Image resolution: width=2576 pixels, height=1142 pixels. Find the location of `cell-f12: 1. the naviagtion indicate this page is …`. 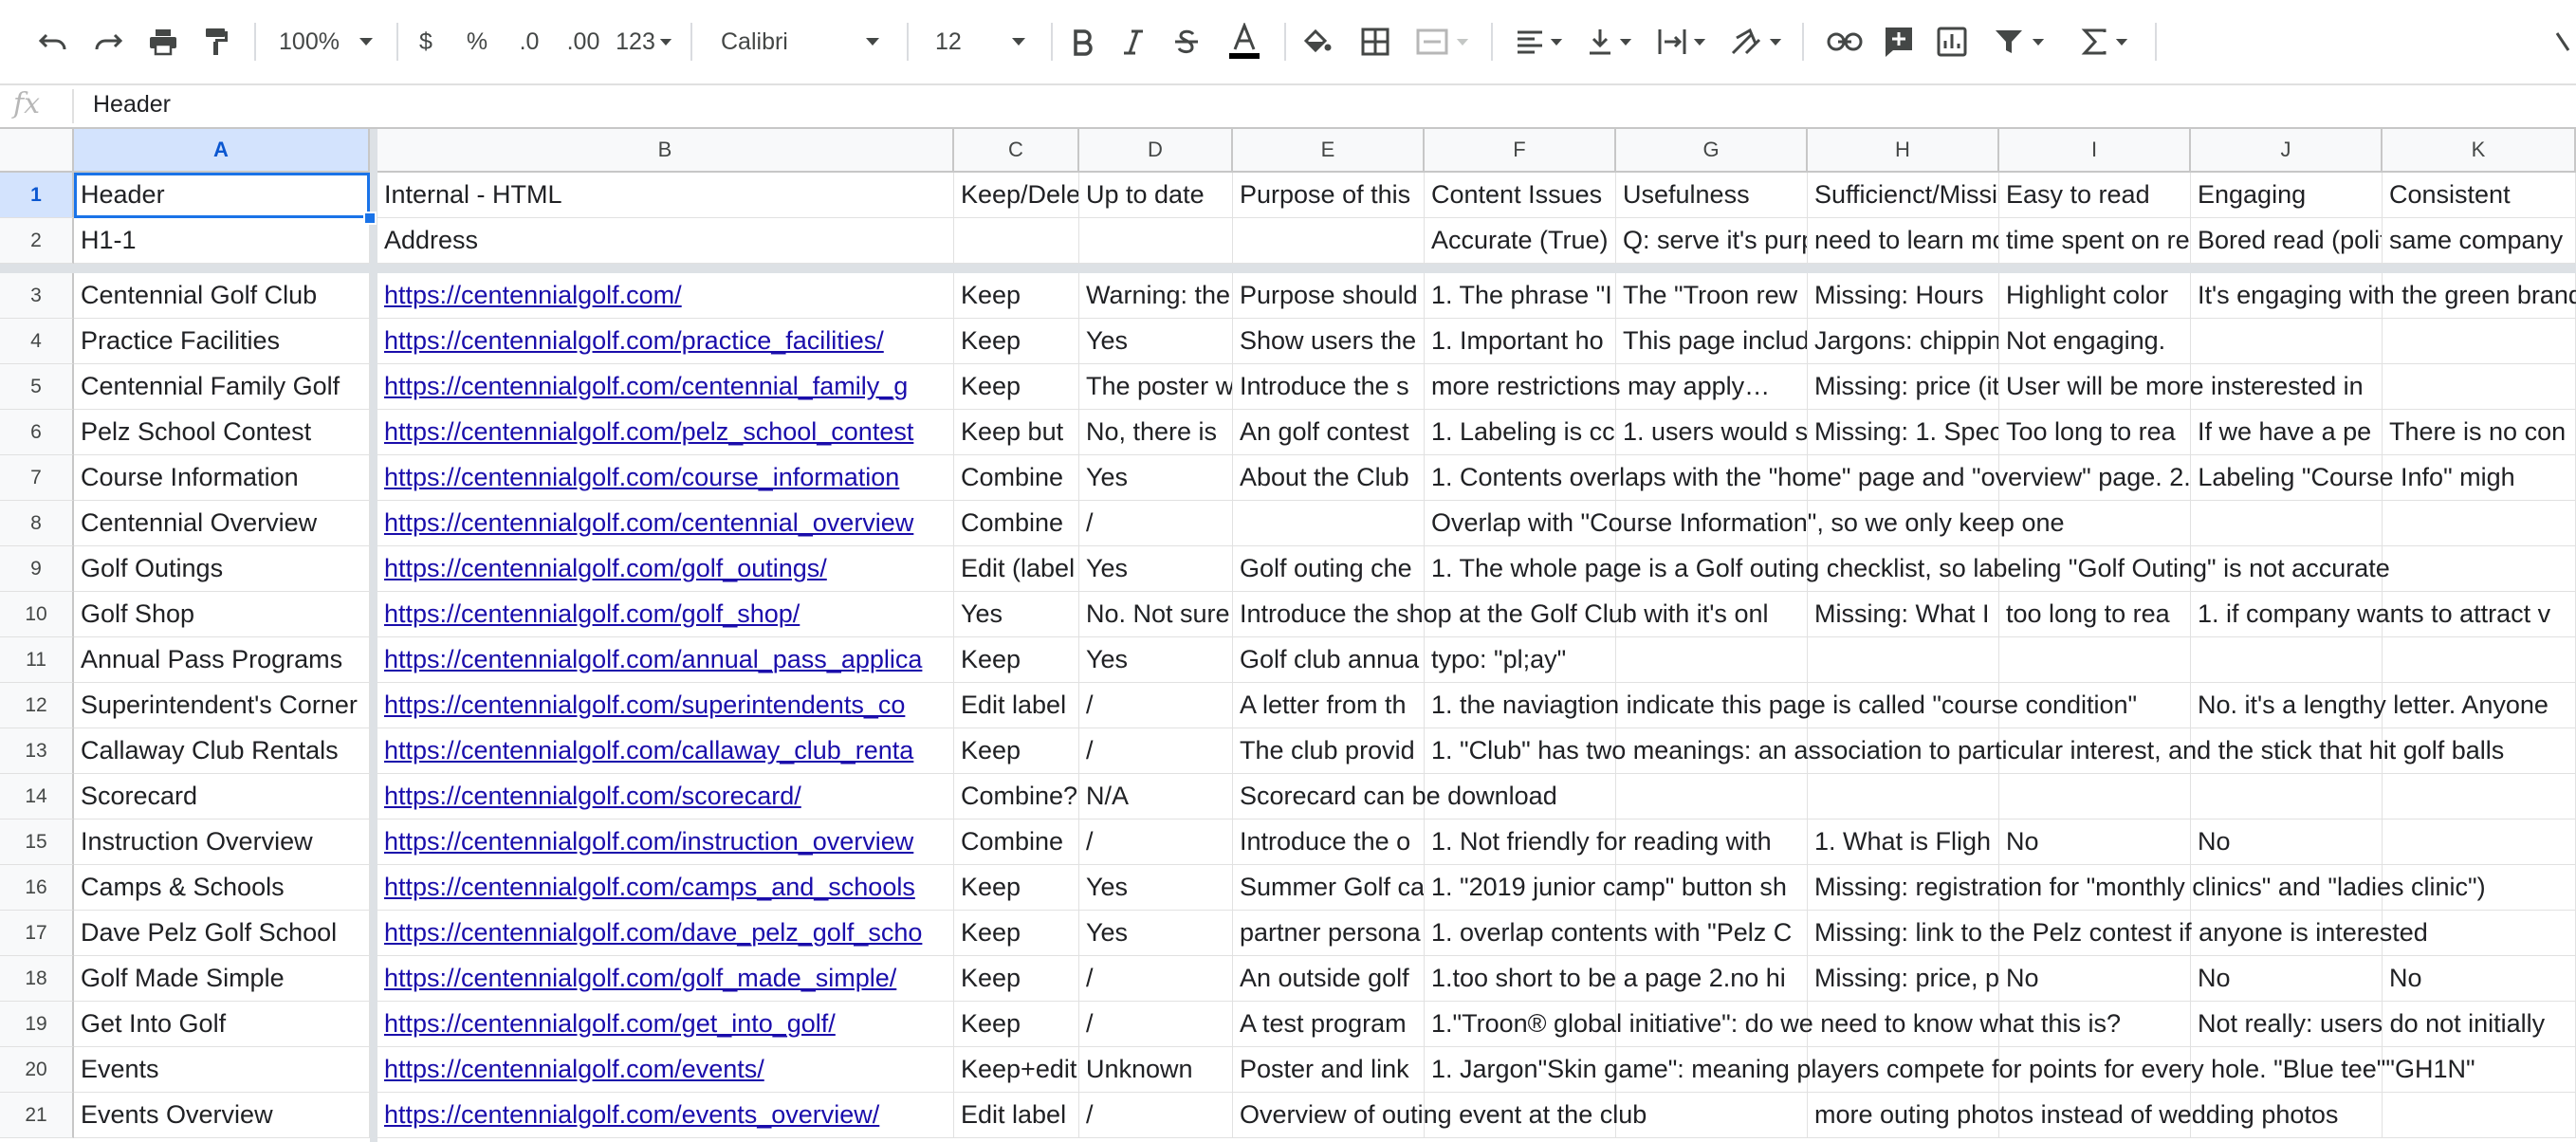

cell-f12: 1. the naviagtion indicate this page is … is located at coordinates (1781, 705).